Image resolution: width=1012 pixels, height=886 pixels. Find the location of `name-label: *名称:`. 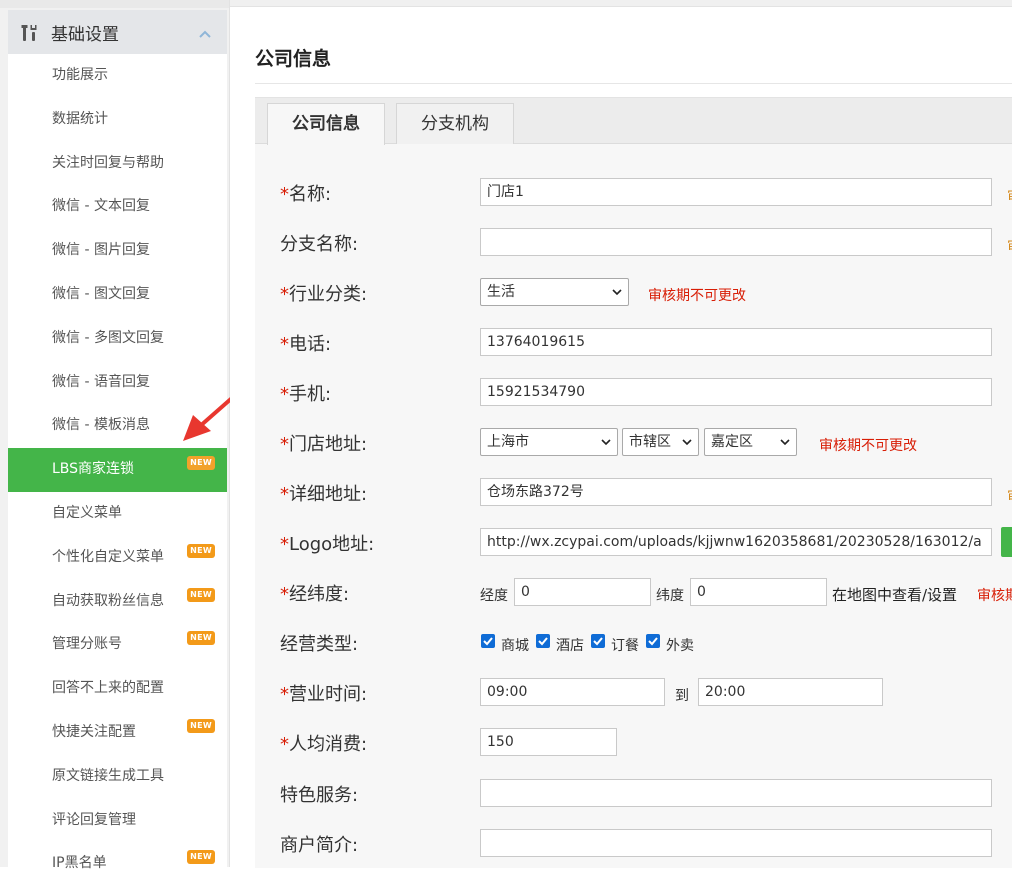

name-label: *名称: is located at coordinates (306, 194).